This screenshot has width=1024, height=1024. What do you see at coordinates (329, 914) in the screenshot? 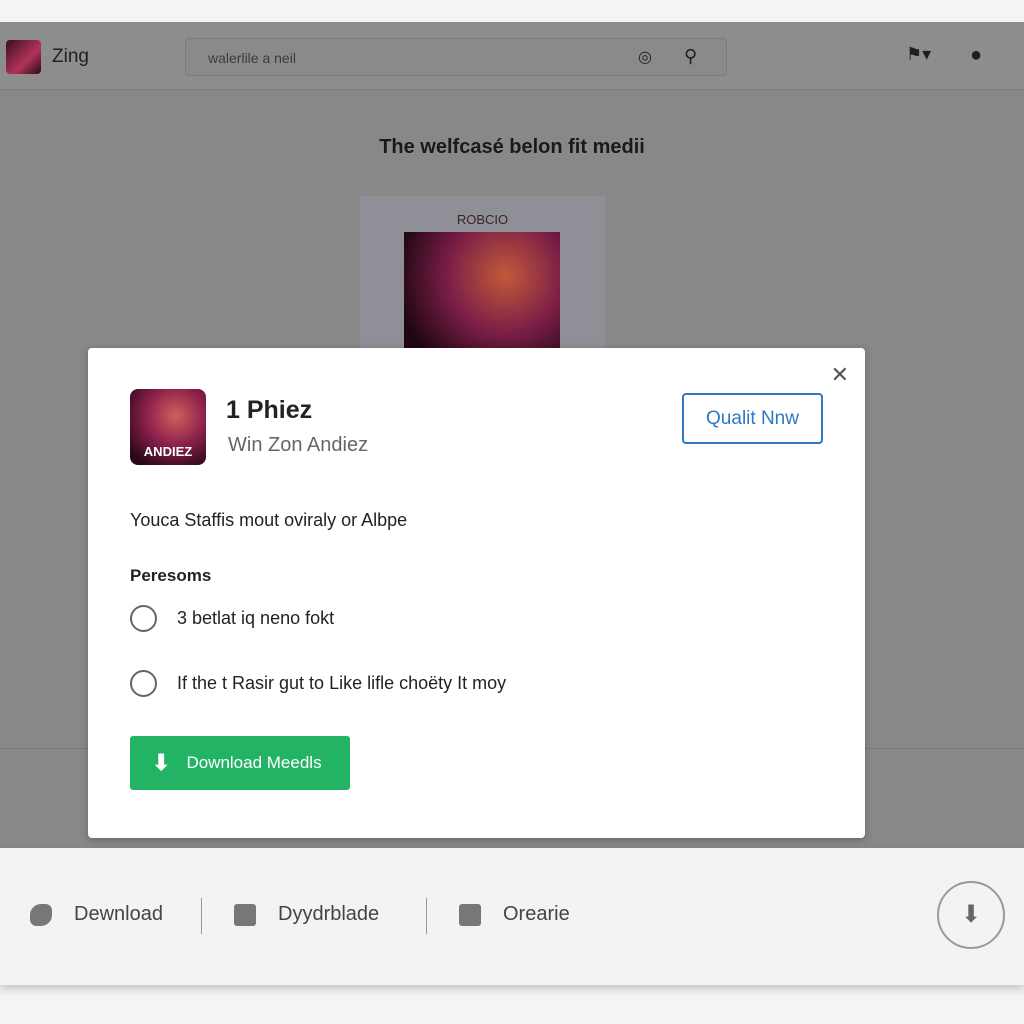
I see `bottom-item-label: Dyydrblade` at bounding box center [329, 914].